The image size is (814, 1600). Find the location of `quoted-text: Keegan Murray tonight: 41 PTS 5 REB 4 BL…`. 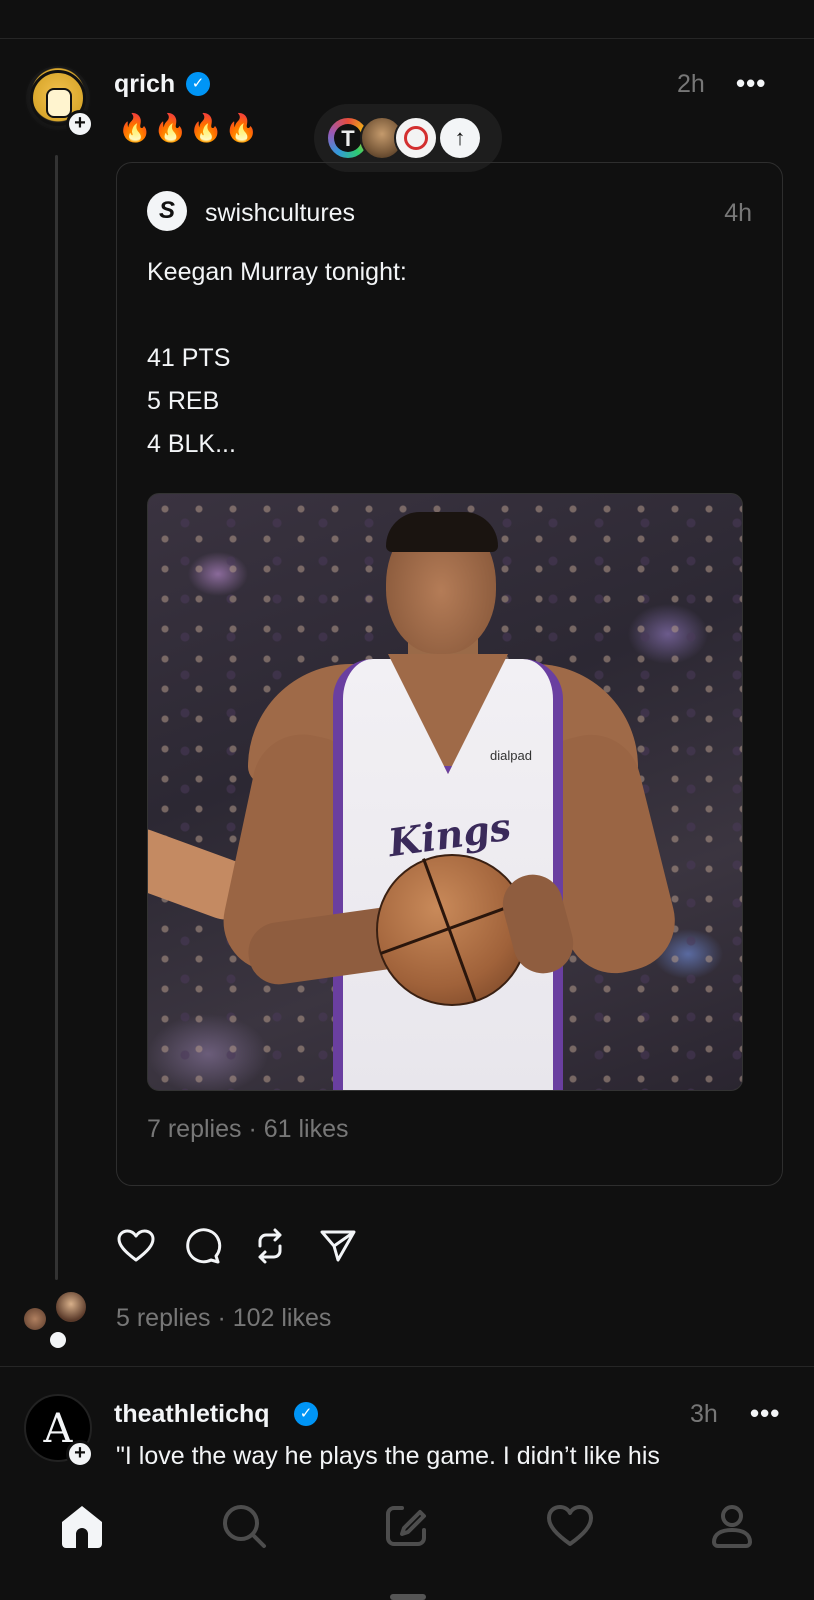

quoted-text: Keegan Murray tonight: 41 PTS 5 REB 4 BL… is located at coordinates (277, 358).